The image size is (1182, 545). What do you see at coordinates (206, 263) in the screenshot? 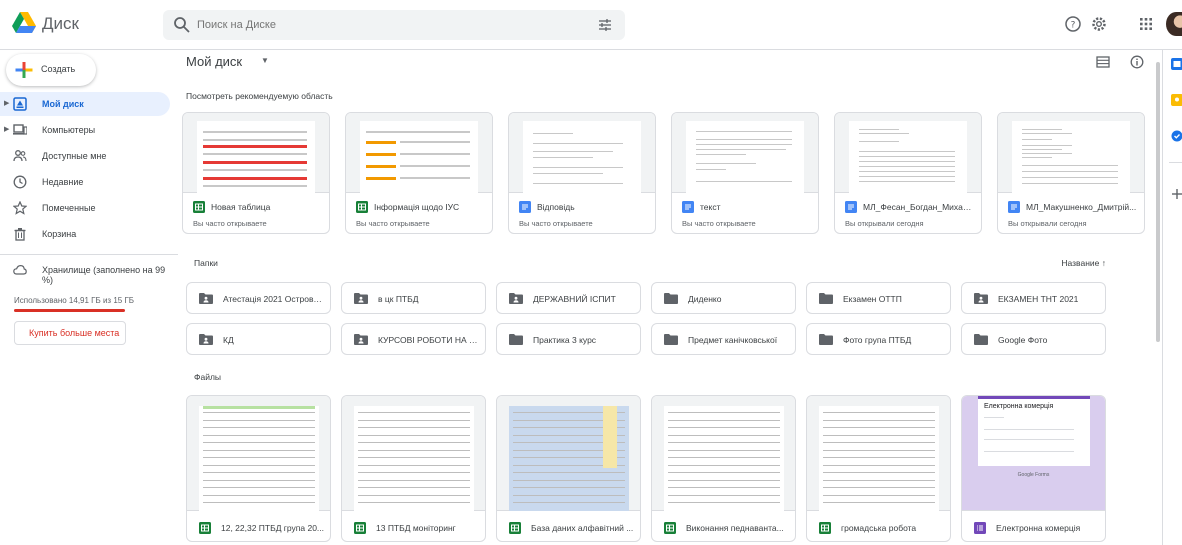
I see `folders-section-title: Папки` at bounding box center [206, 263].